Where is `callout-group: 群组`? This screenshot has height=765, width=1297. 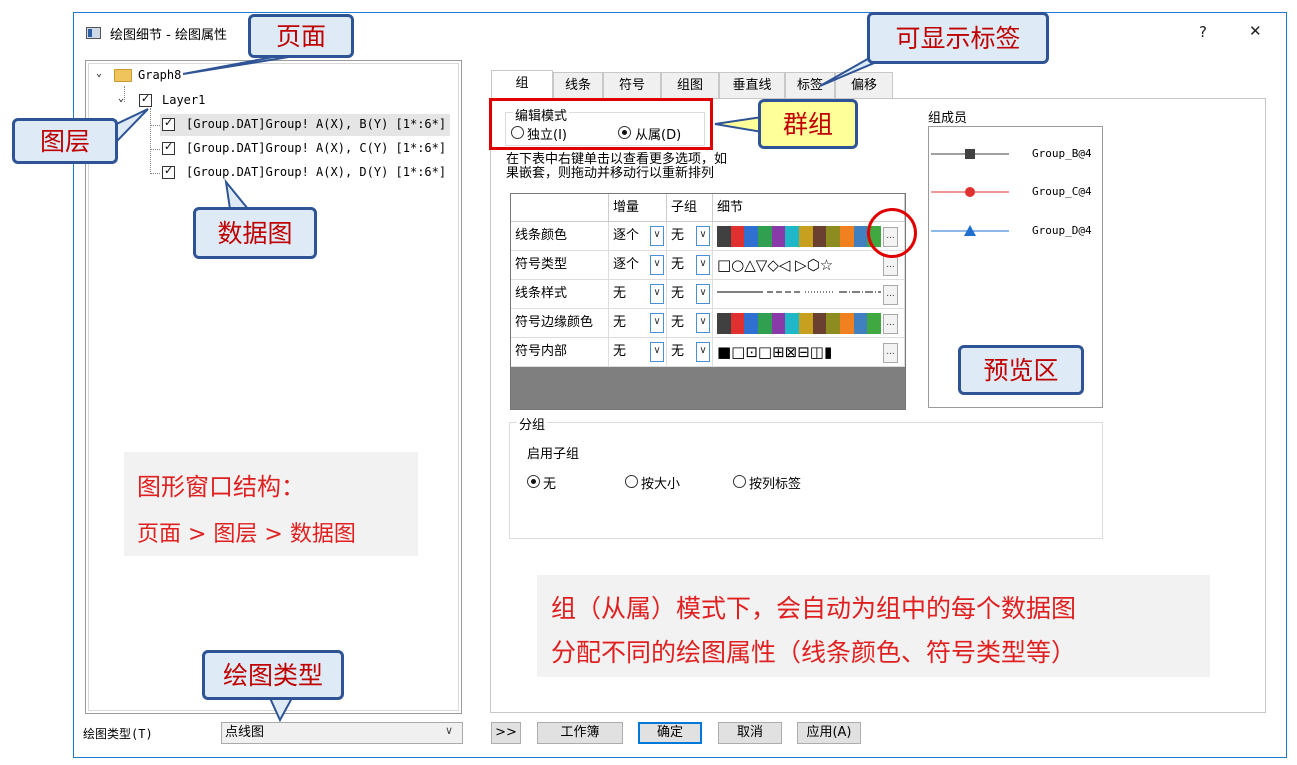 callout-group: 群组 is located at coordinates (808, 124).